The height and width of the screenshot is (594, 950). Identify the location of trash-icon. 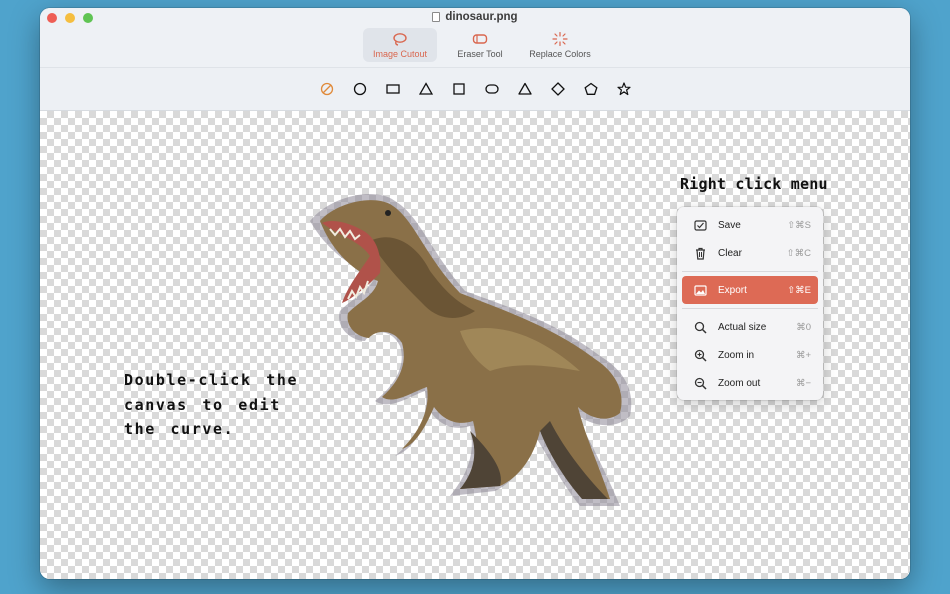
(700, 253).